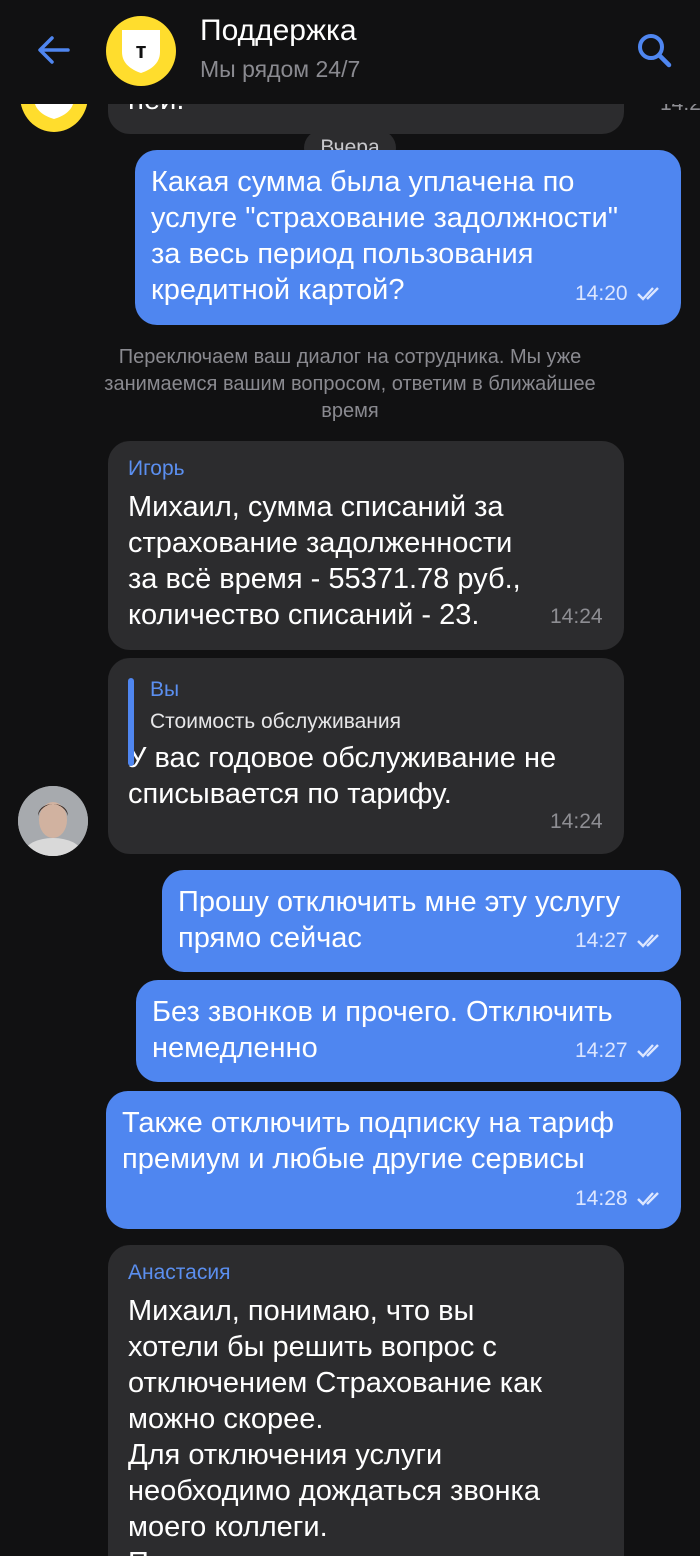  What do you see at coordinates (156, 468) in the screenshot?
I see `sender-name: Игорь` at bounding box center [156, 468].